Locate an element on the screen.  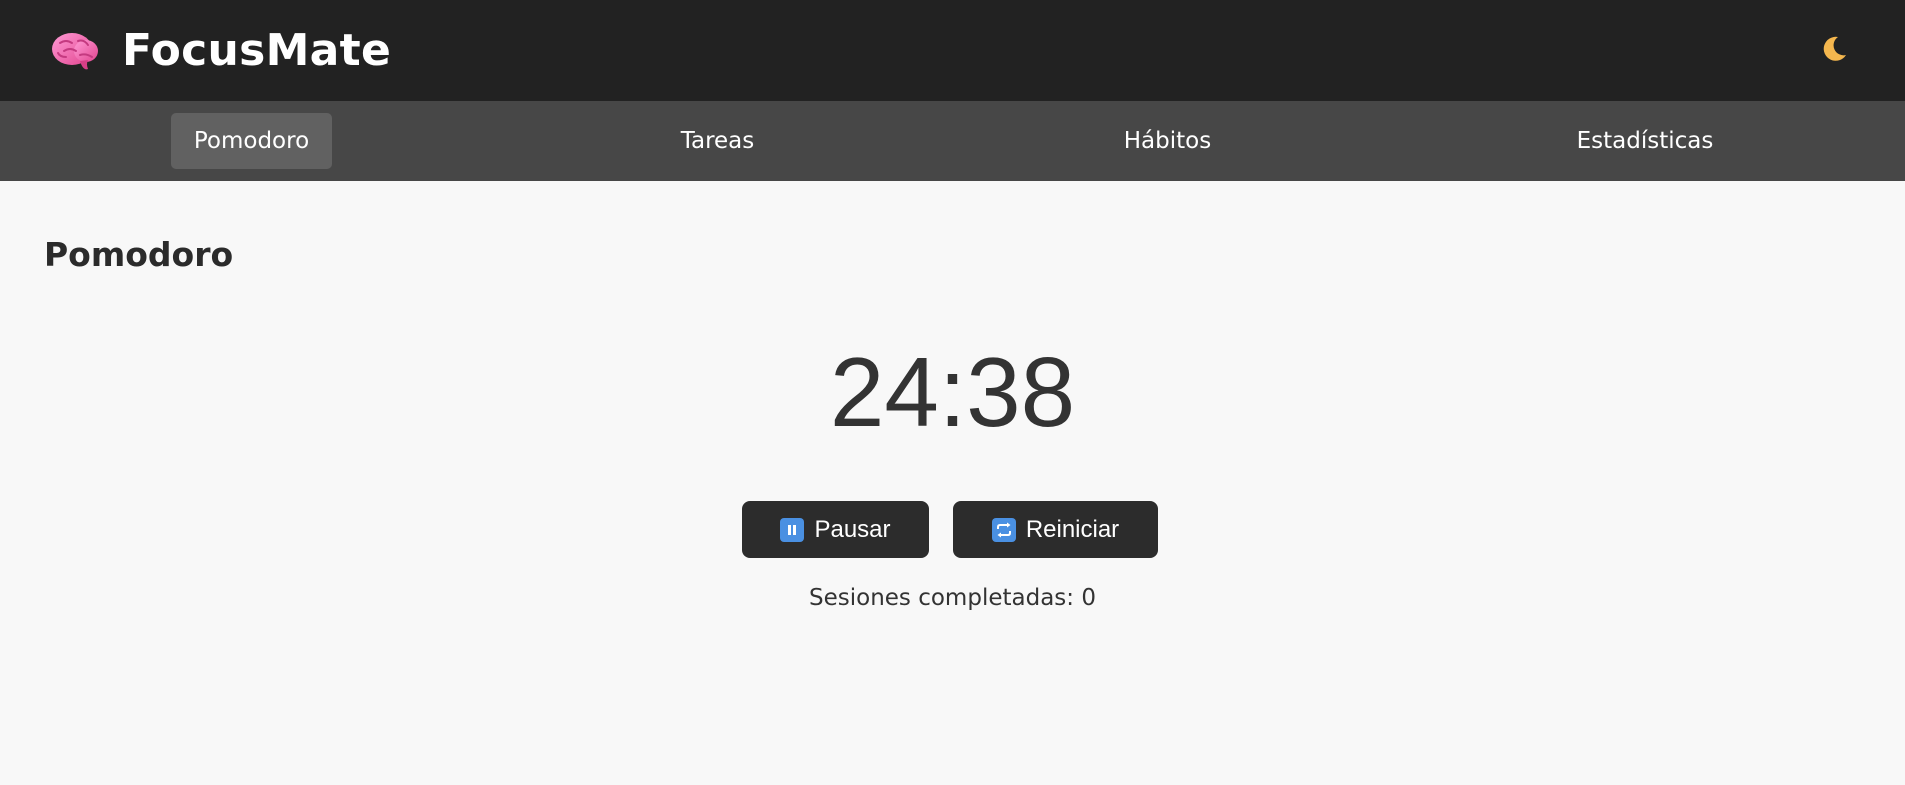
reset-button-label: Reiniciar is located at coordinates (1072, 529).